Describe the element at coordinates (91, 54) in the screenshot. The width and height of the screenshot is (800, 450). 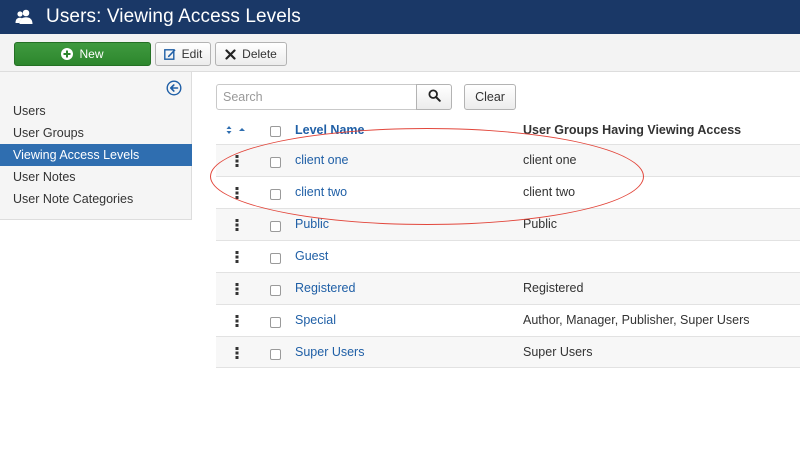
I see `new-button-label: New` at that location.